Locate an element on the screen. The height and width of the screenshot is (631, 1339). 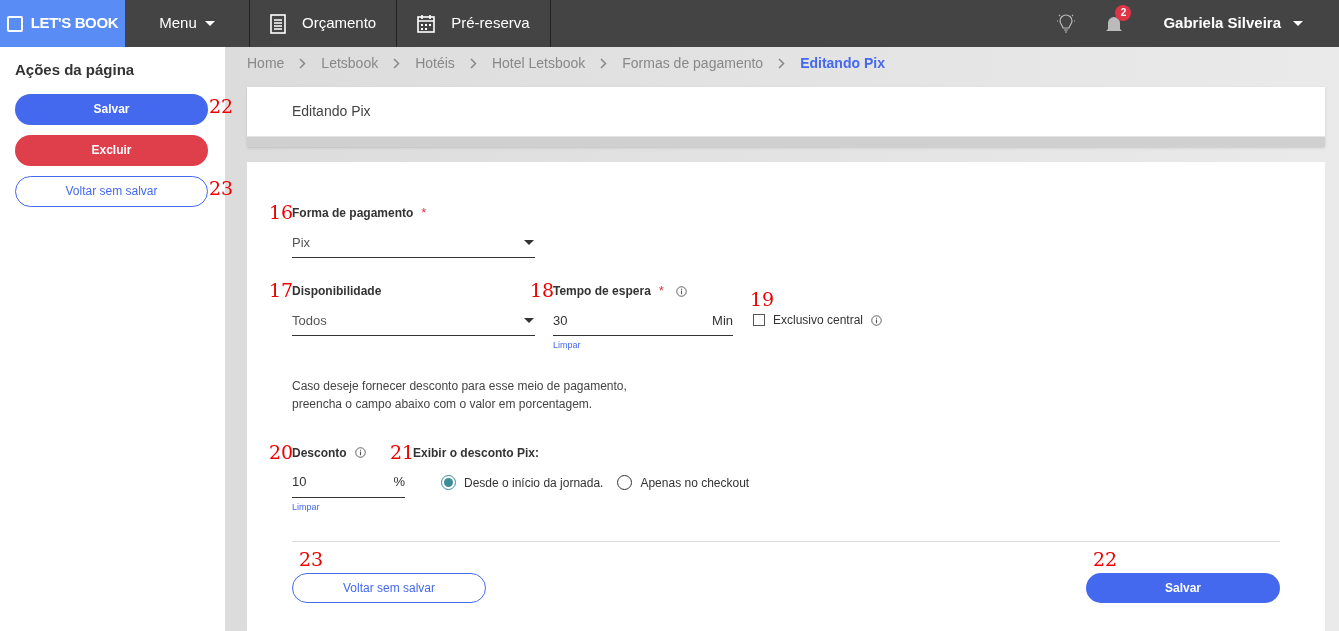
radio-label: Apenas no checkout is located at coordinates (695, 483).